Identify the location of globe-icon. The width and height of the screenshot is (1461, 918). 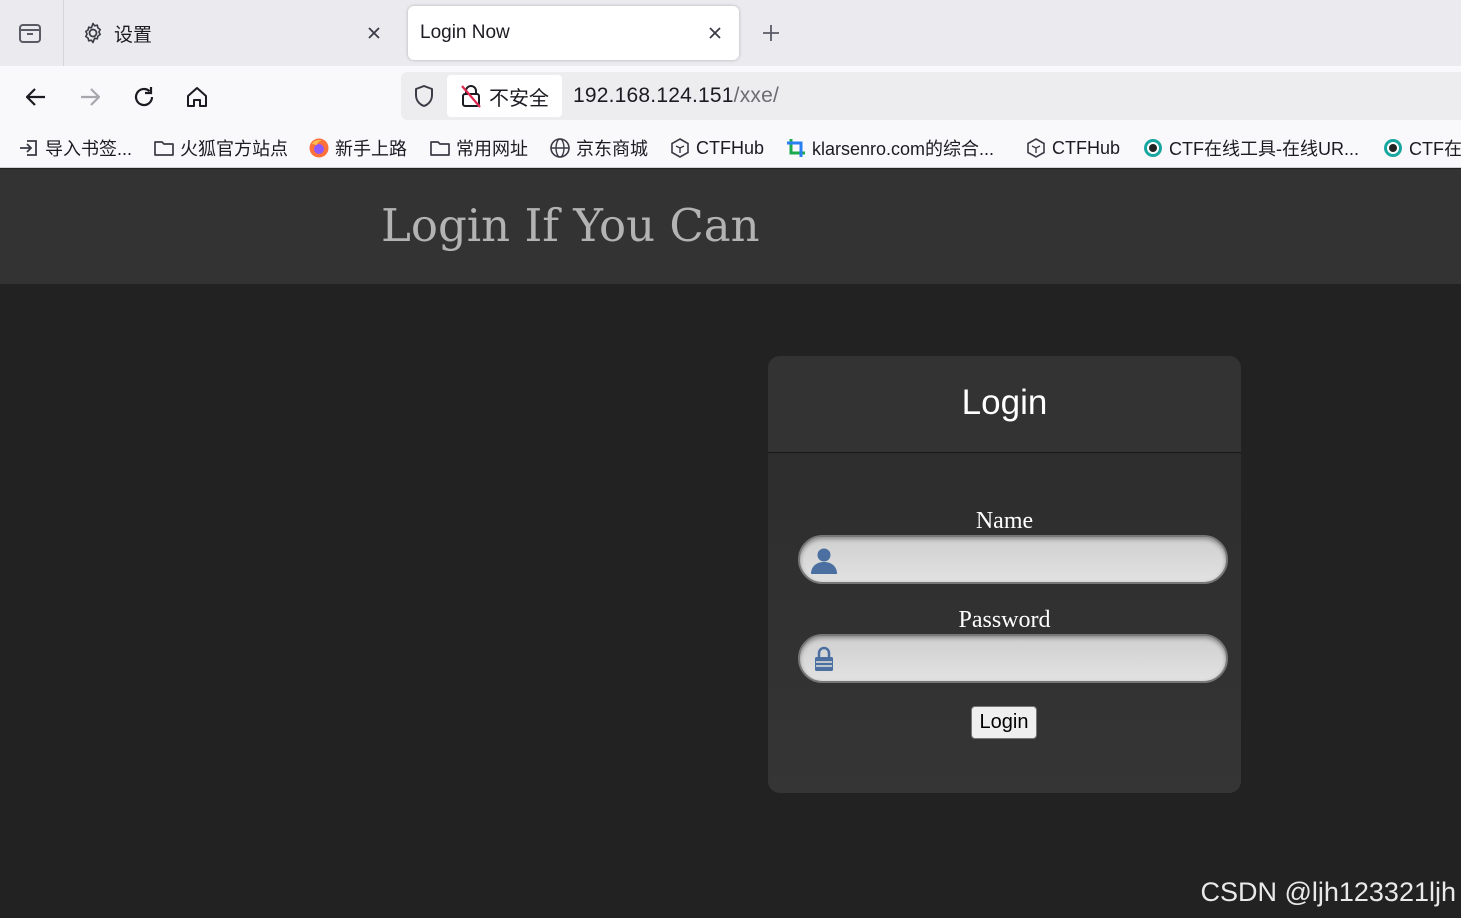
(560, 148).